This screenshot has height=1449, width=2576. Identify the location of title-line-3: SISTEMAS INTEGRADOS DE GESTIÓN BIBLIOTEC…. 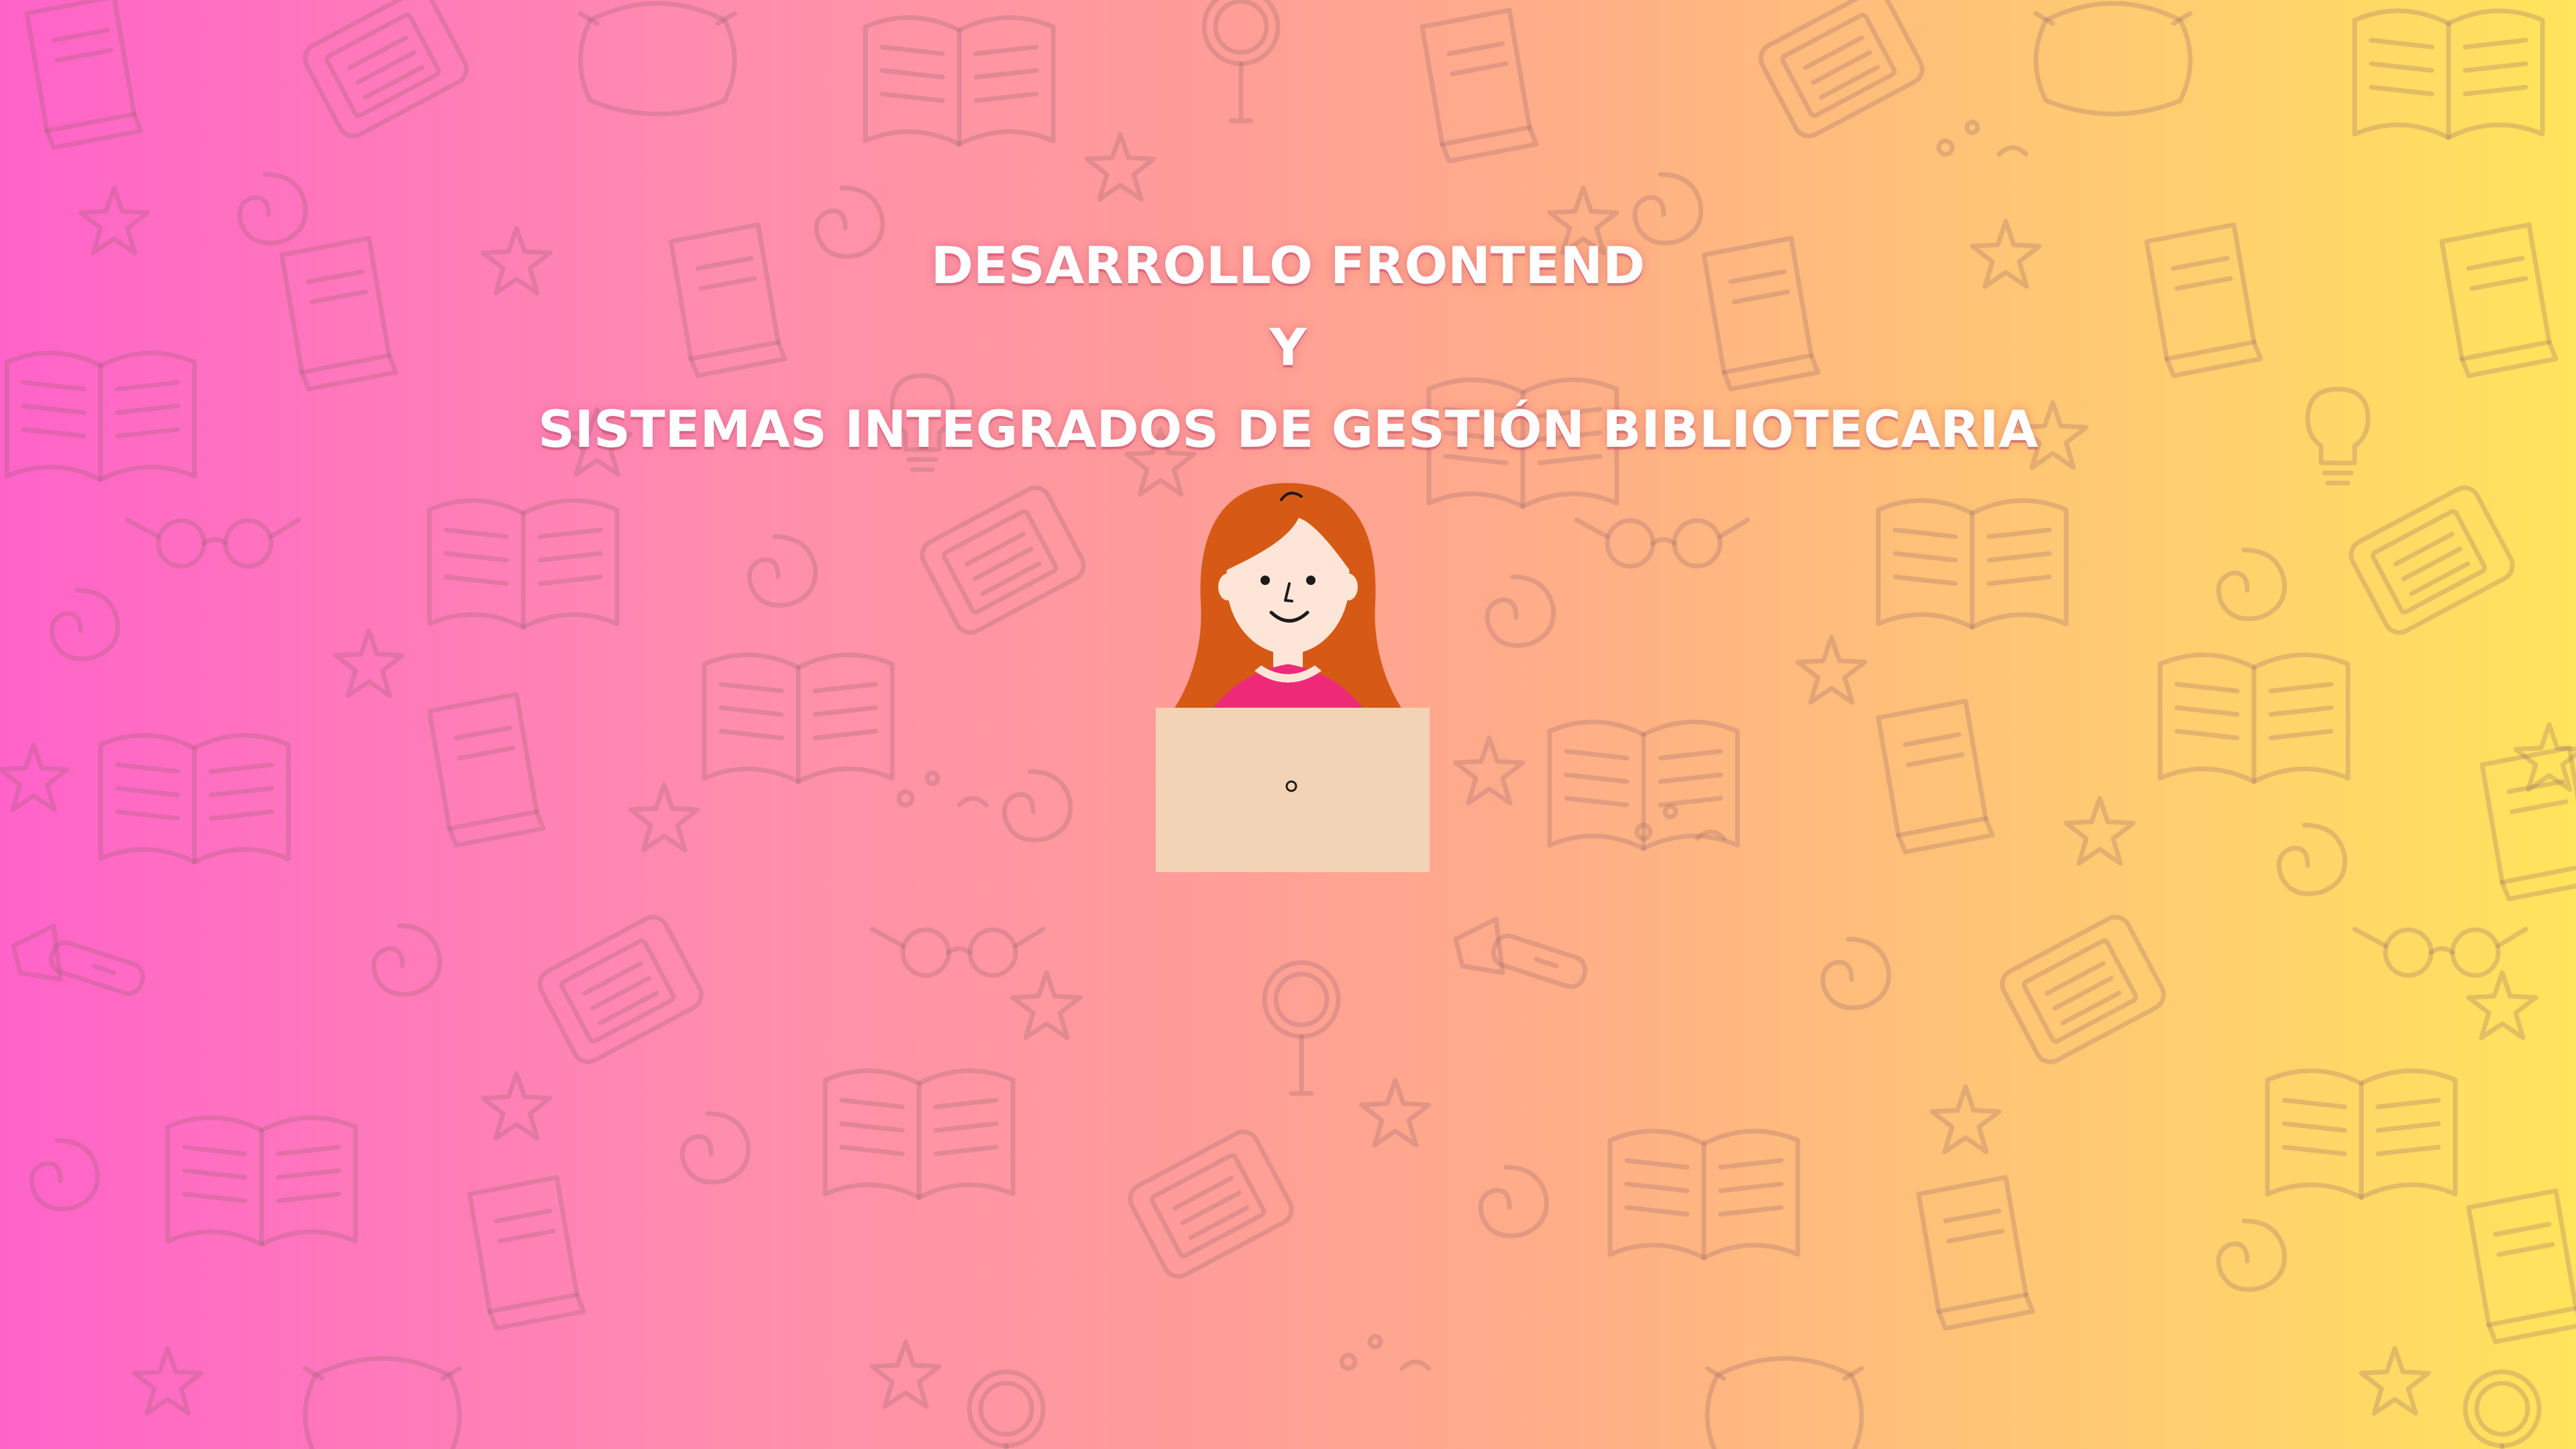
(1288, 429).